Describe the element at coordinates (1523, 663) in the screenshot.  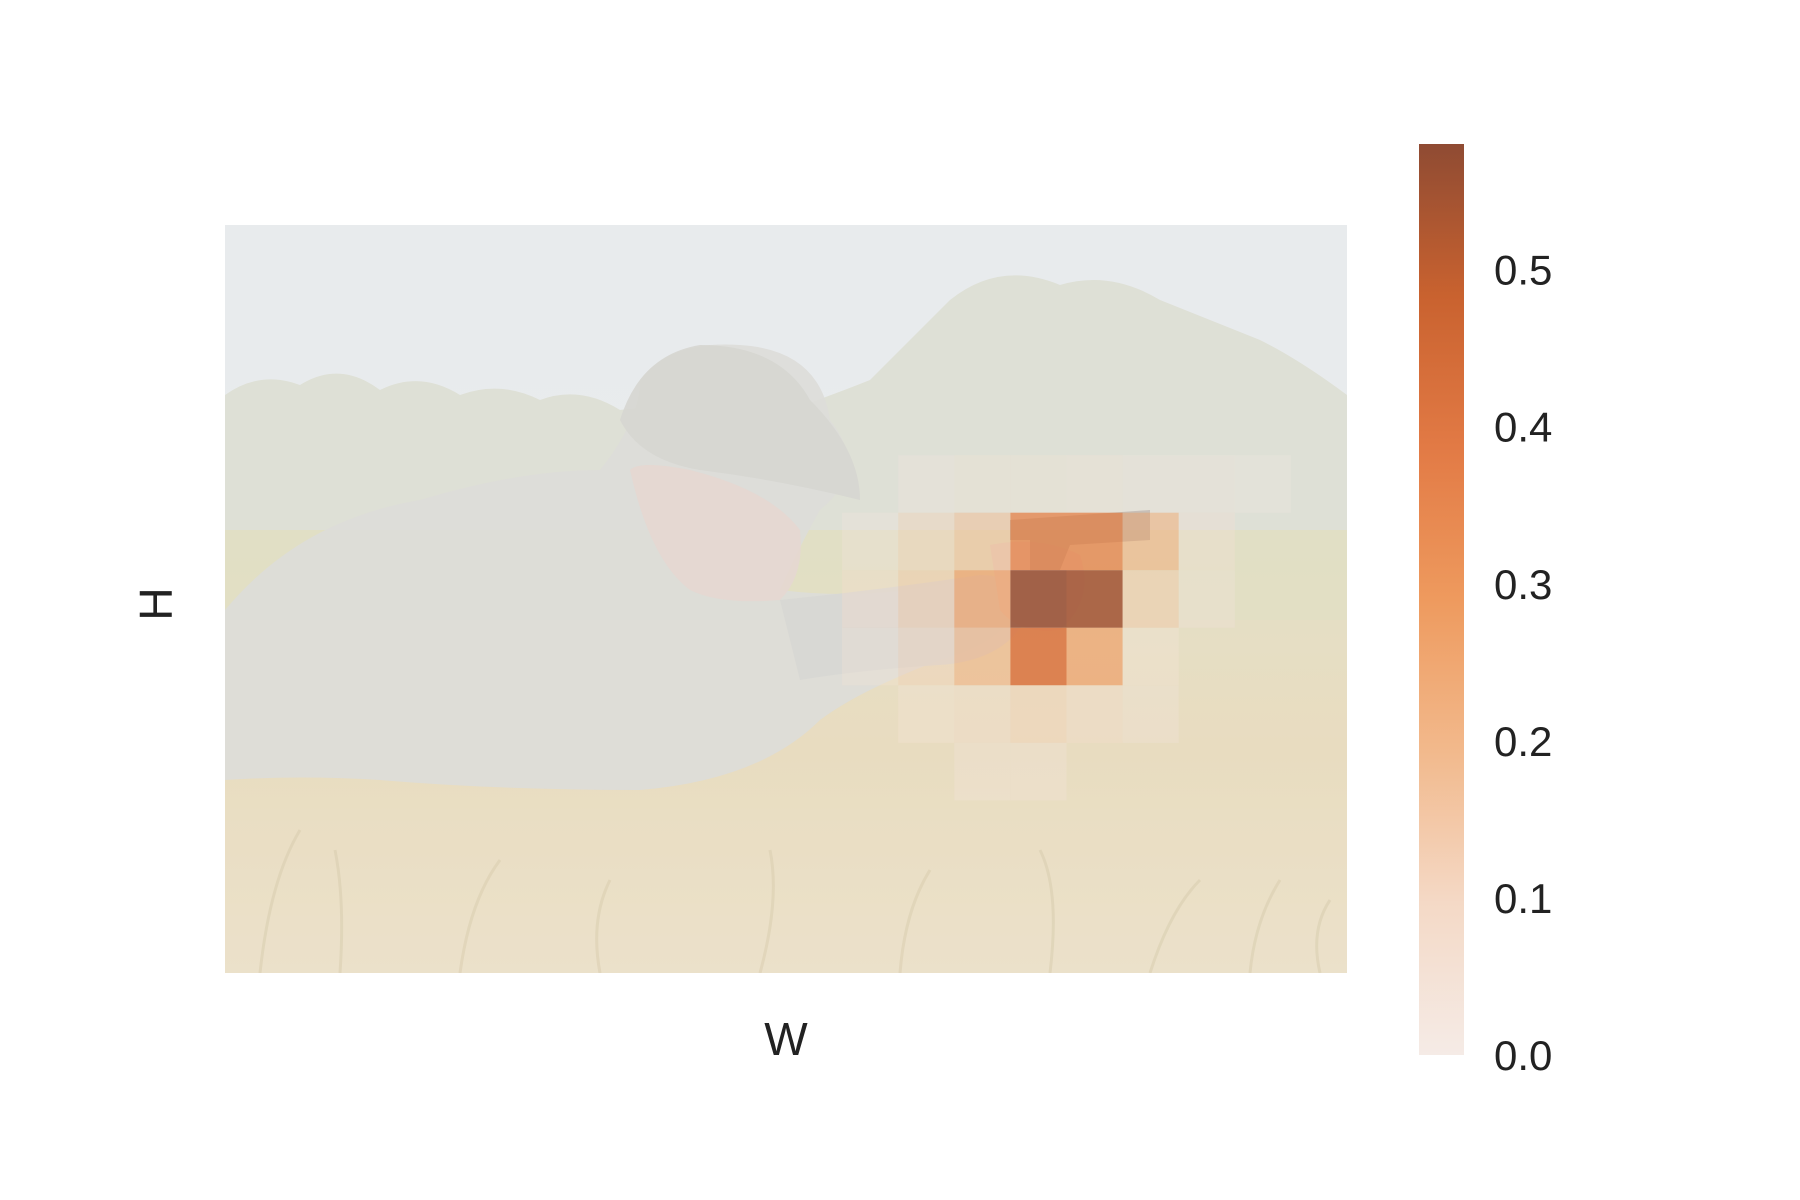
I see `colorbar-ticks: 0.0 0.1 0.2 0.3 0.4 0.5` at that location.